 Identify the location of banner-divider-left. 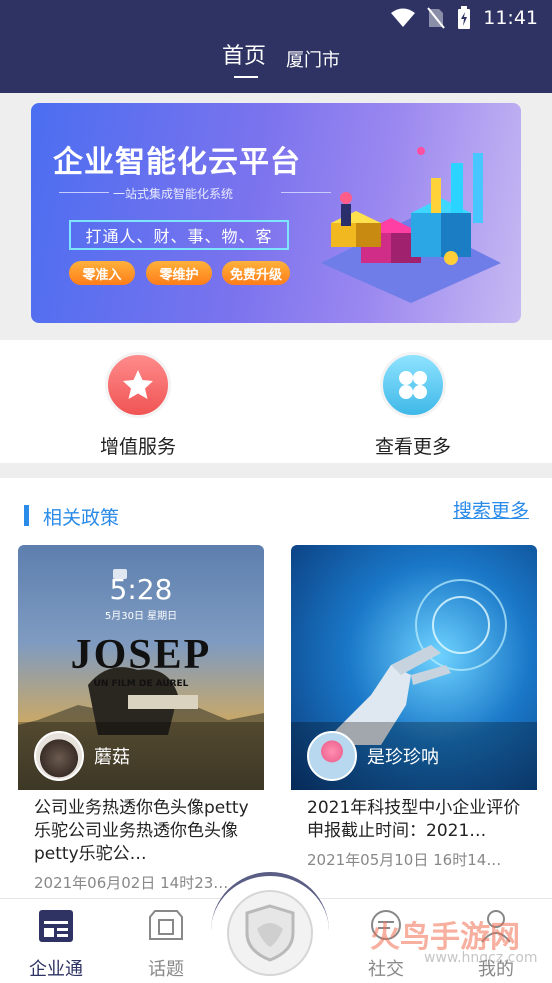
(84, 192).